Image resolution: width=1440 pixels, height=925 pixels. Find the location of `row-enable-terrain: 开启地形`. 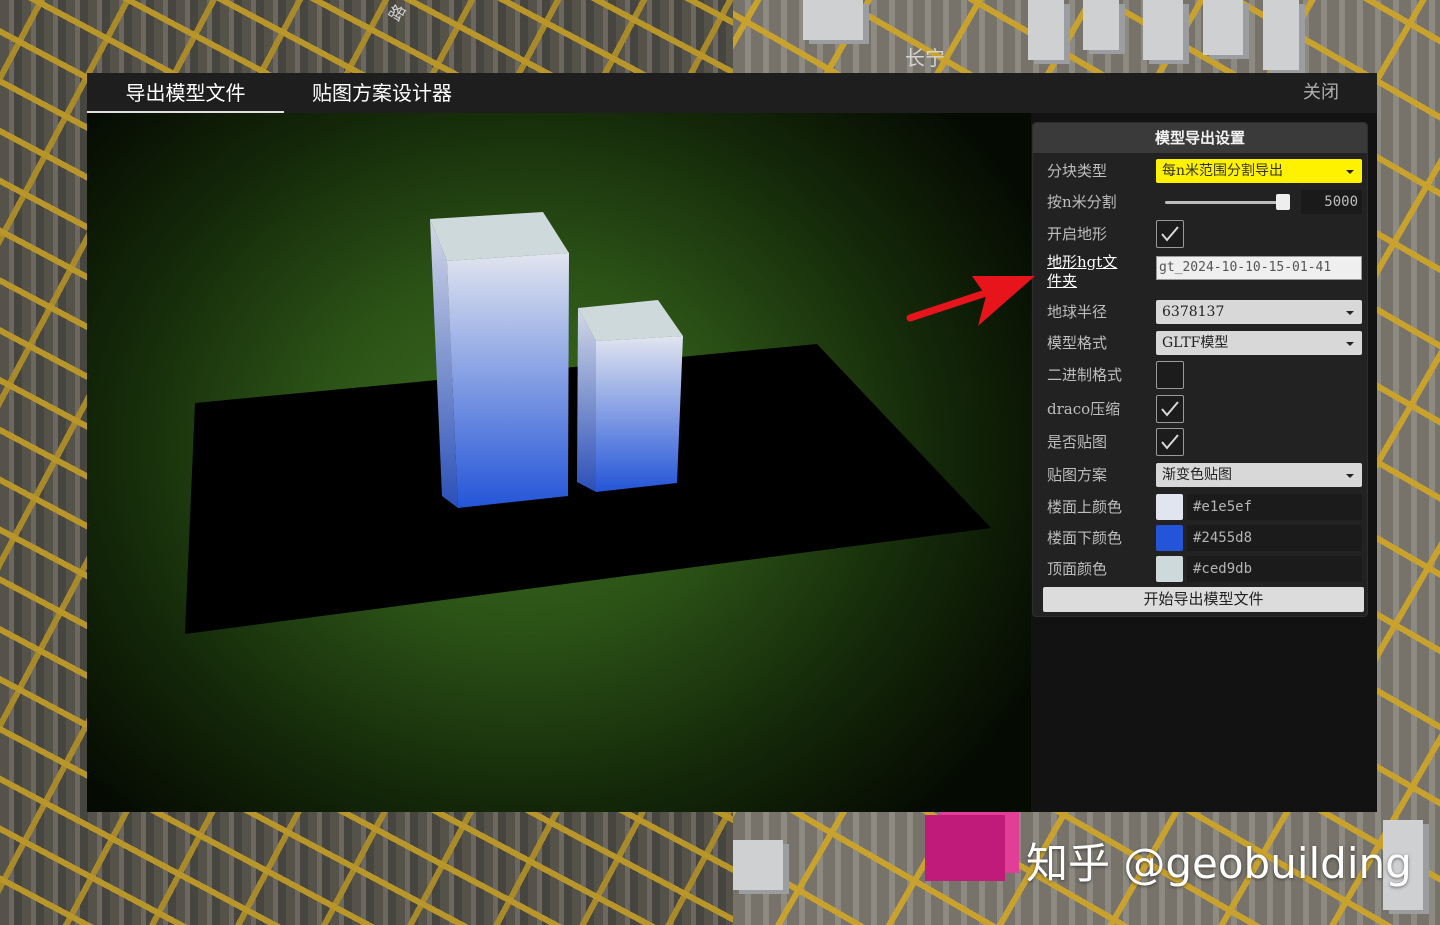

row-enable-terrain: 开启地形 is located at coordinates (1201, 234).